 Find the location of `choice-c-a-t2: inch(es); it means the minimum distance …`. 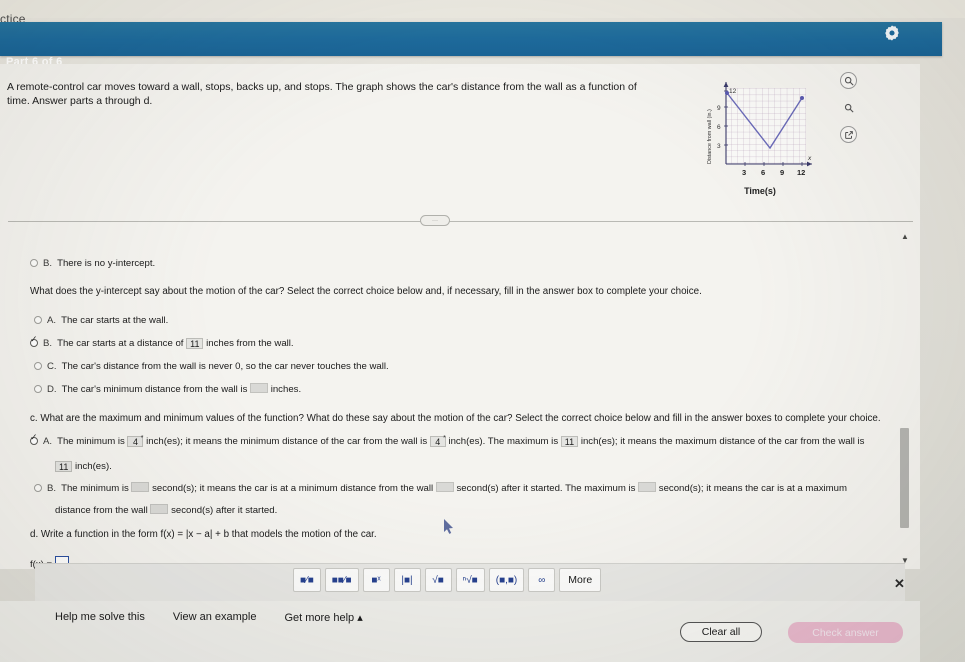

choice-c-a-t2: inch(es); it means the minimum distance … is located at coordinates (287, 441).